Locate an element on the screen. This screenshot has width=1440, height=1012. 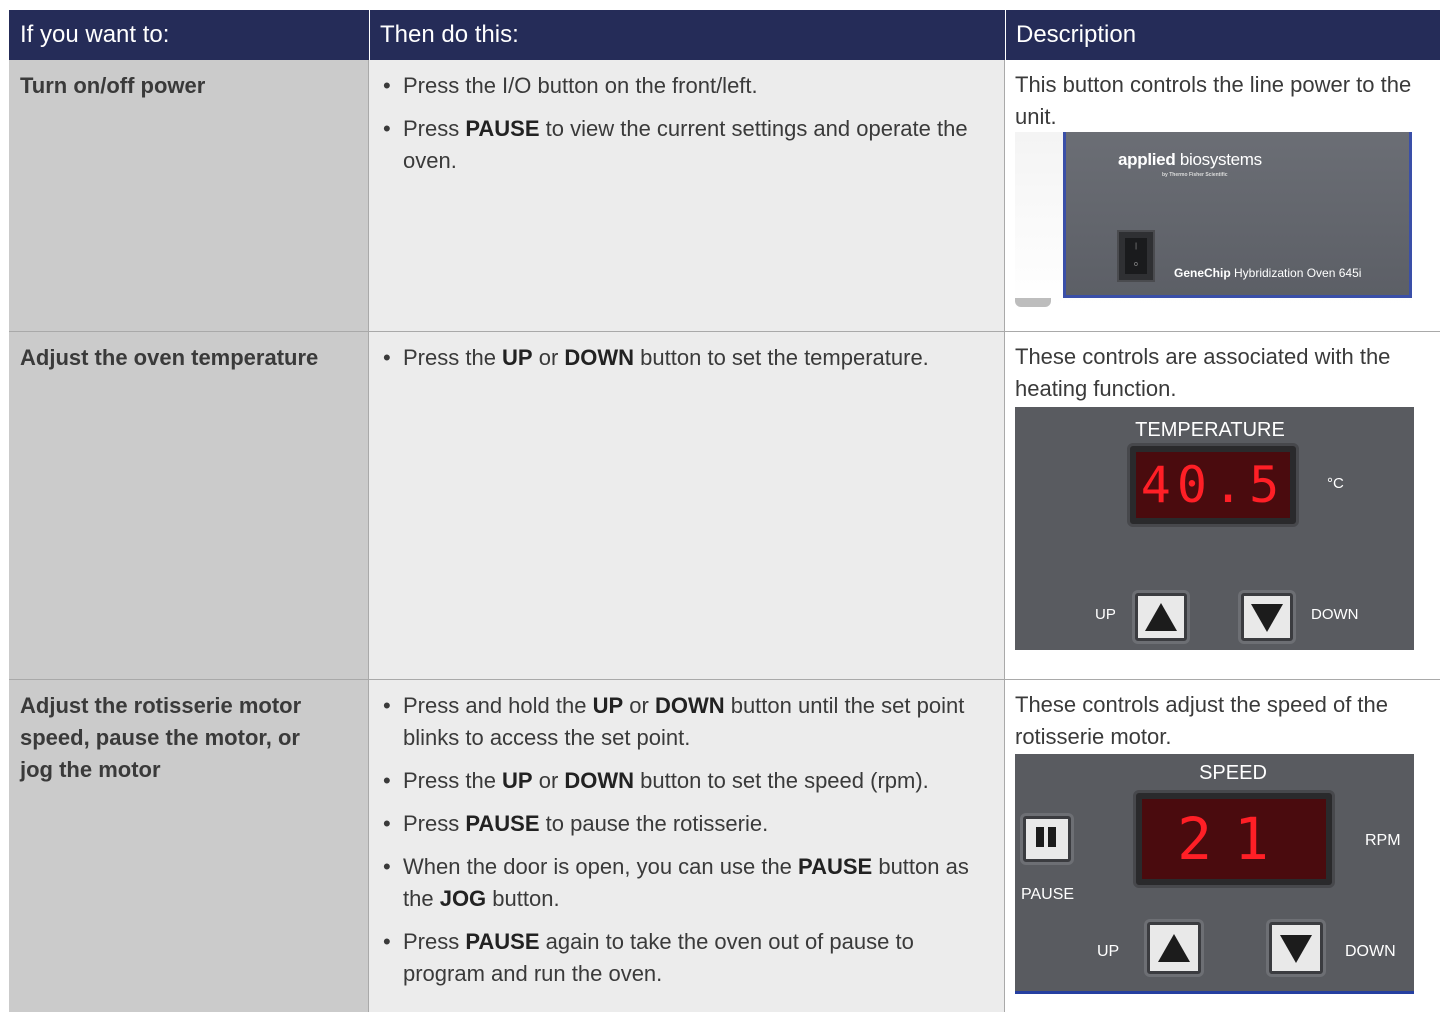
header-do: Then do this: is located at coordinates (449, 34).